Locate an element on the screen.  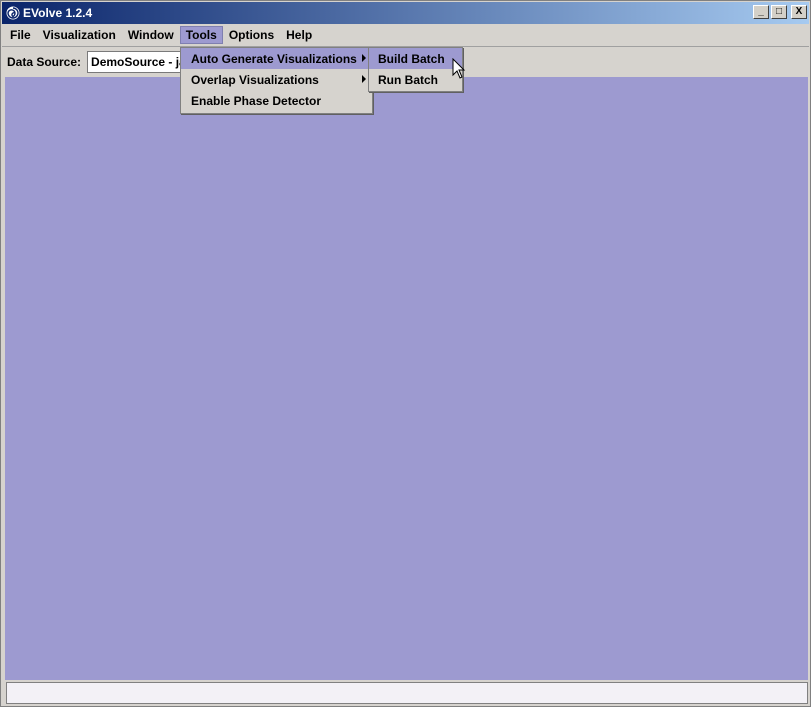
menu-item-label: Enable Phase Detector is located at coordinates (256, 100).